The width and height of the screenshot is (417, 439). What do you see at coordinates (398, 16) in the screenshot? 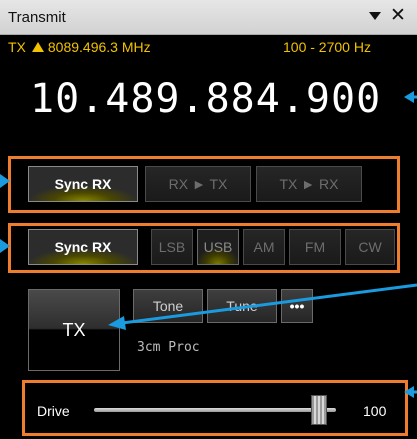
I see `close-icon: ✕` at bounding box center [398, 16].